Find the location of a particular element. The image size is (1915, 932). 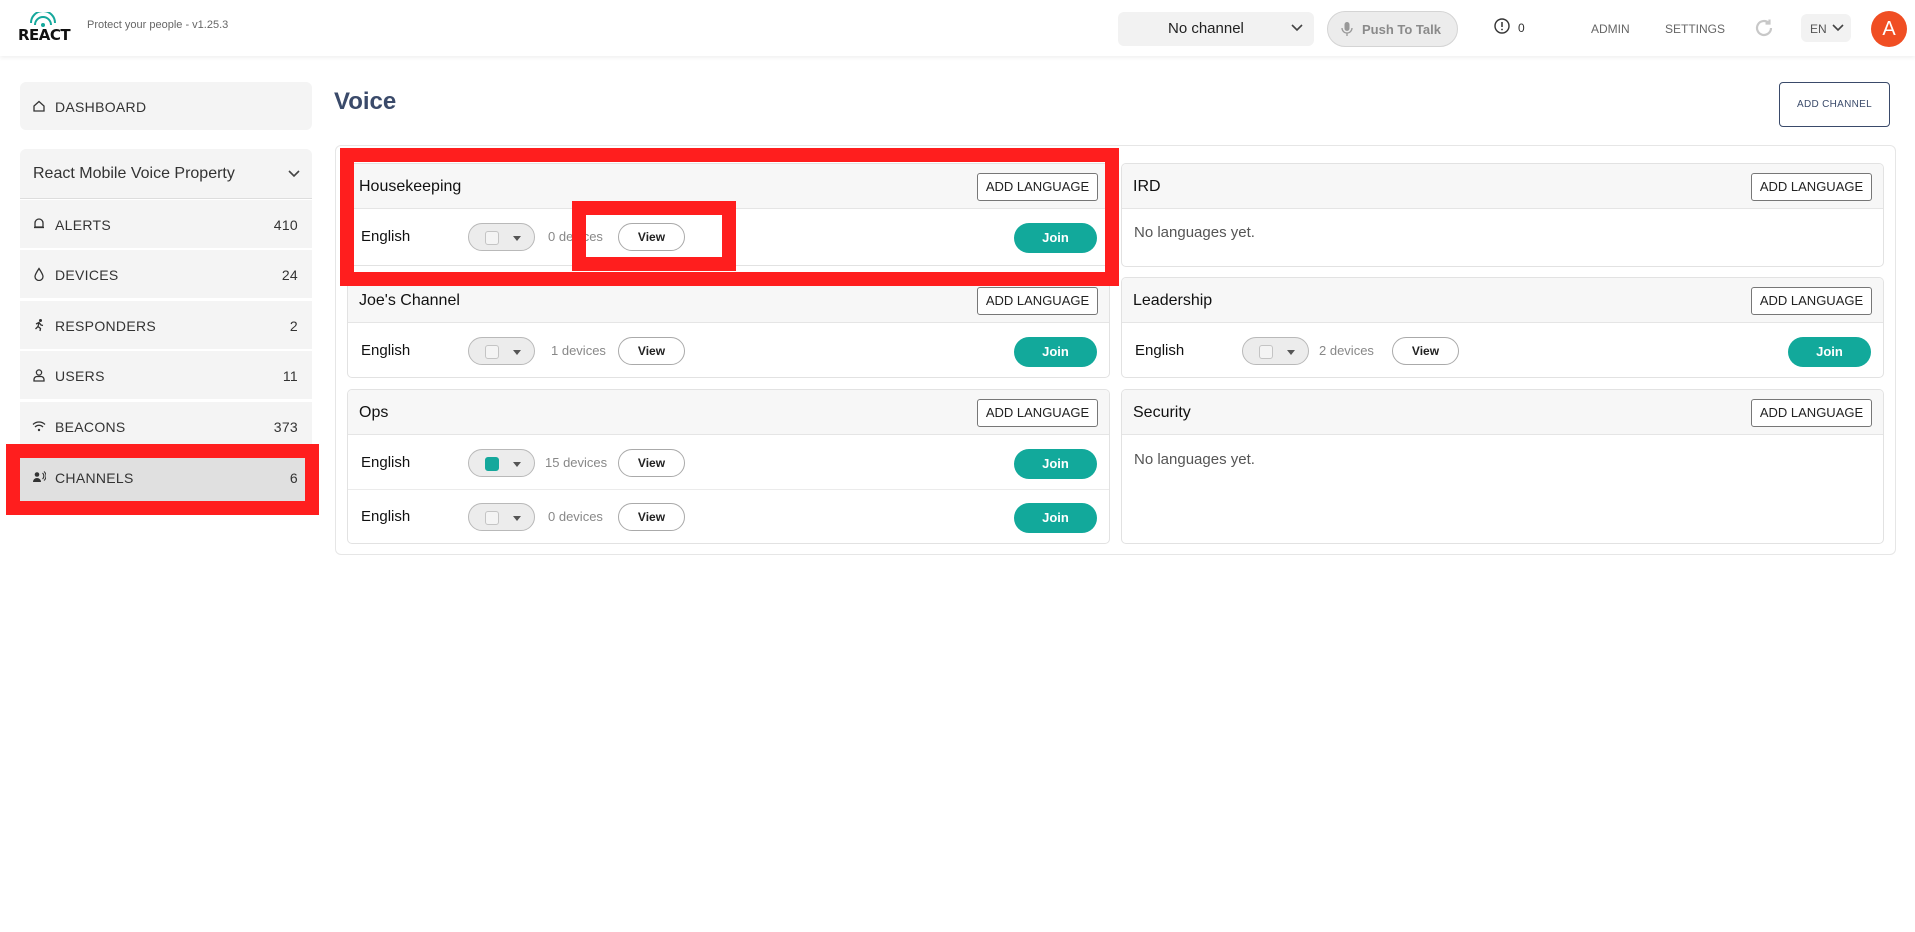

home-icon is located at coordinates (39, 106).